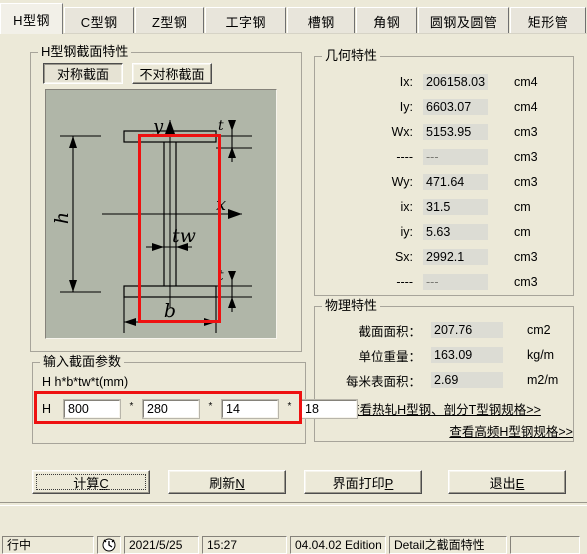 The width and height of the screenshot is (587, 554). What do you see at coordinates (48, 545) in the screenshot?
I see `status-cell-1: 行中` at bounding box center [48, 545].